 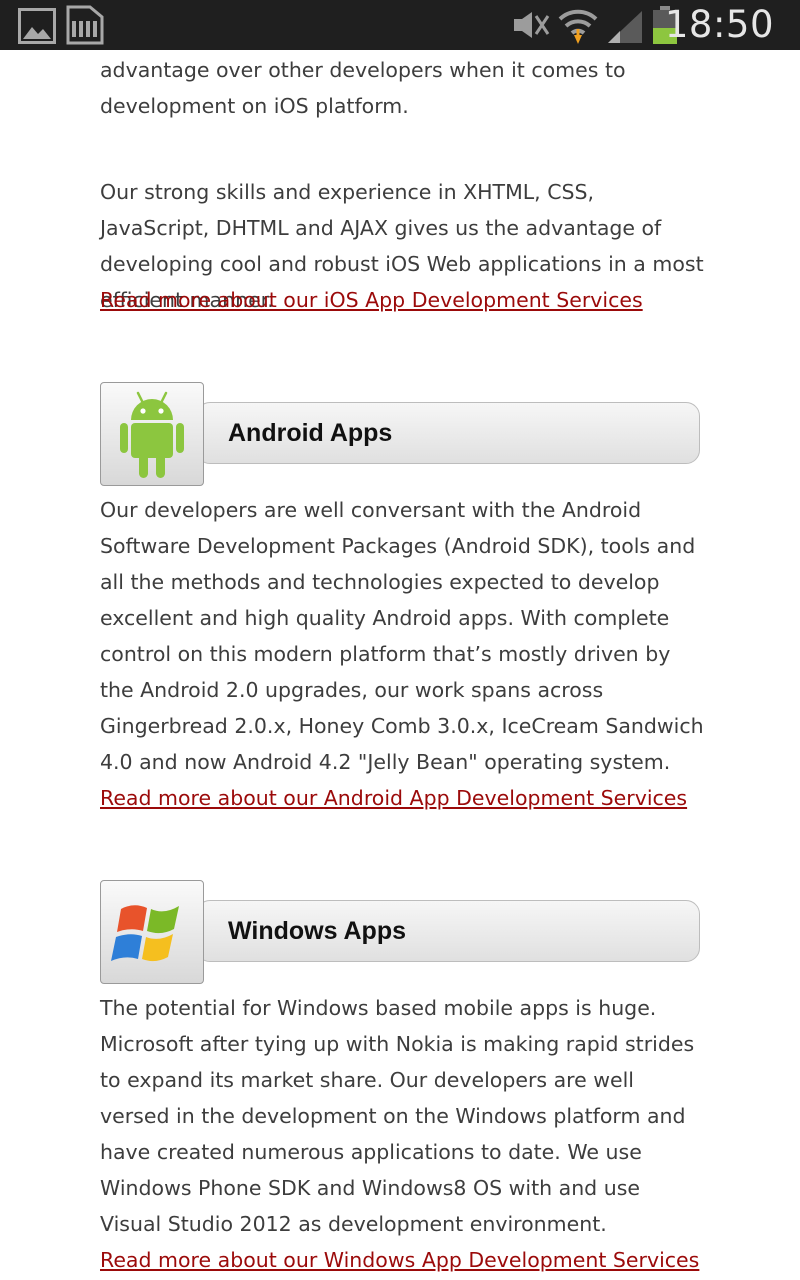 I want to click on sd-card-icon, so click(x=85, y=27).